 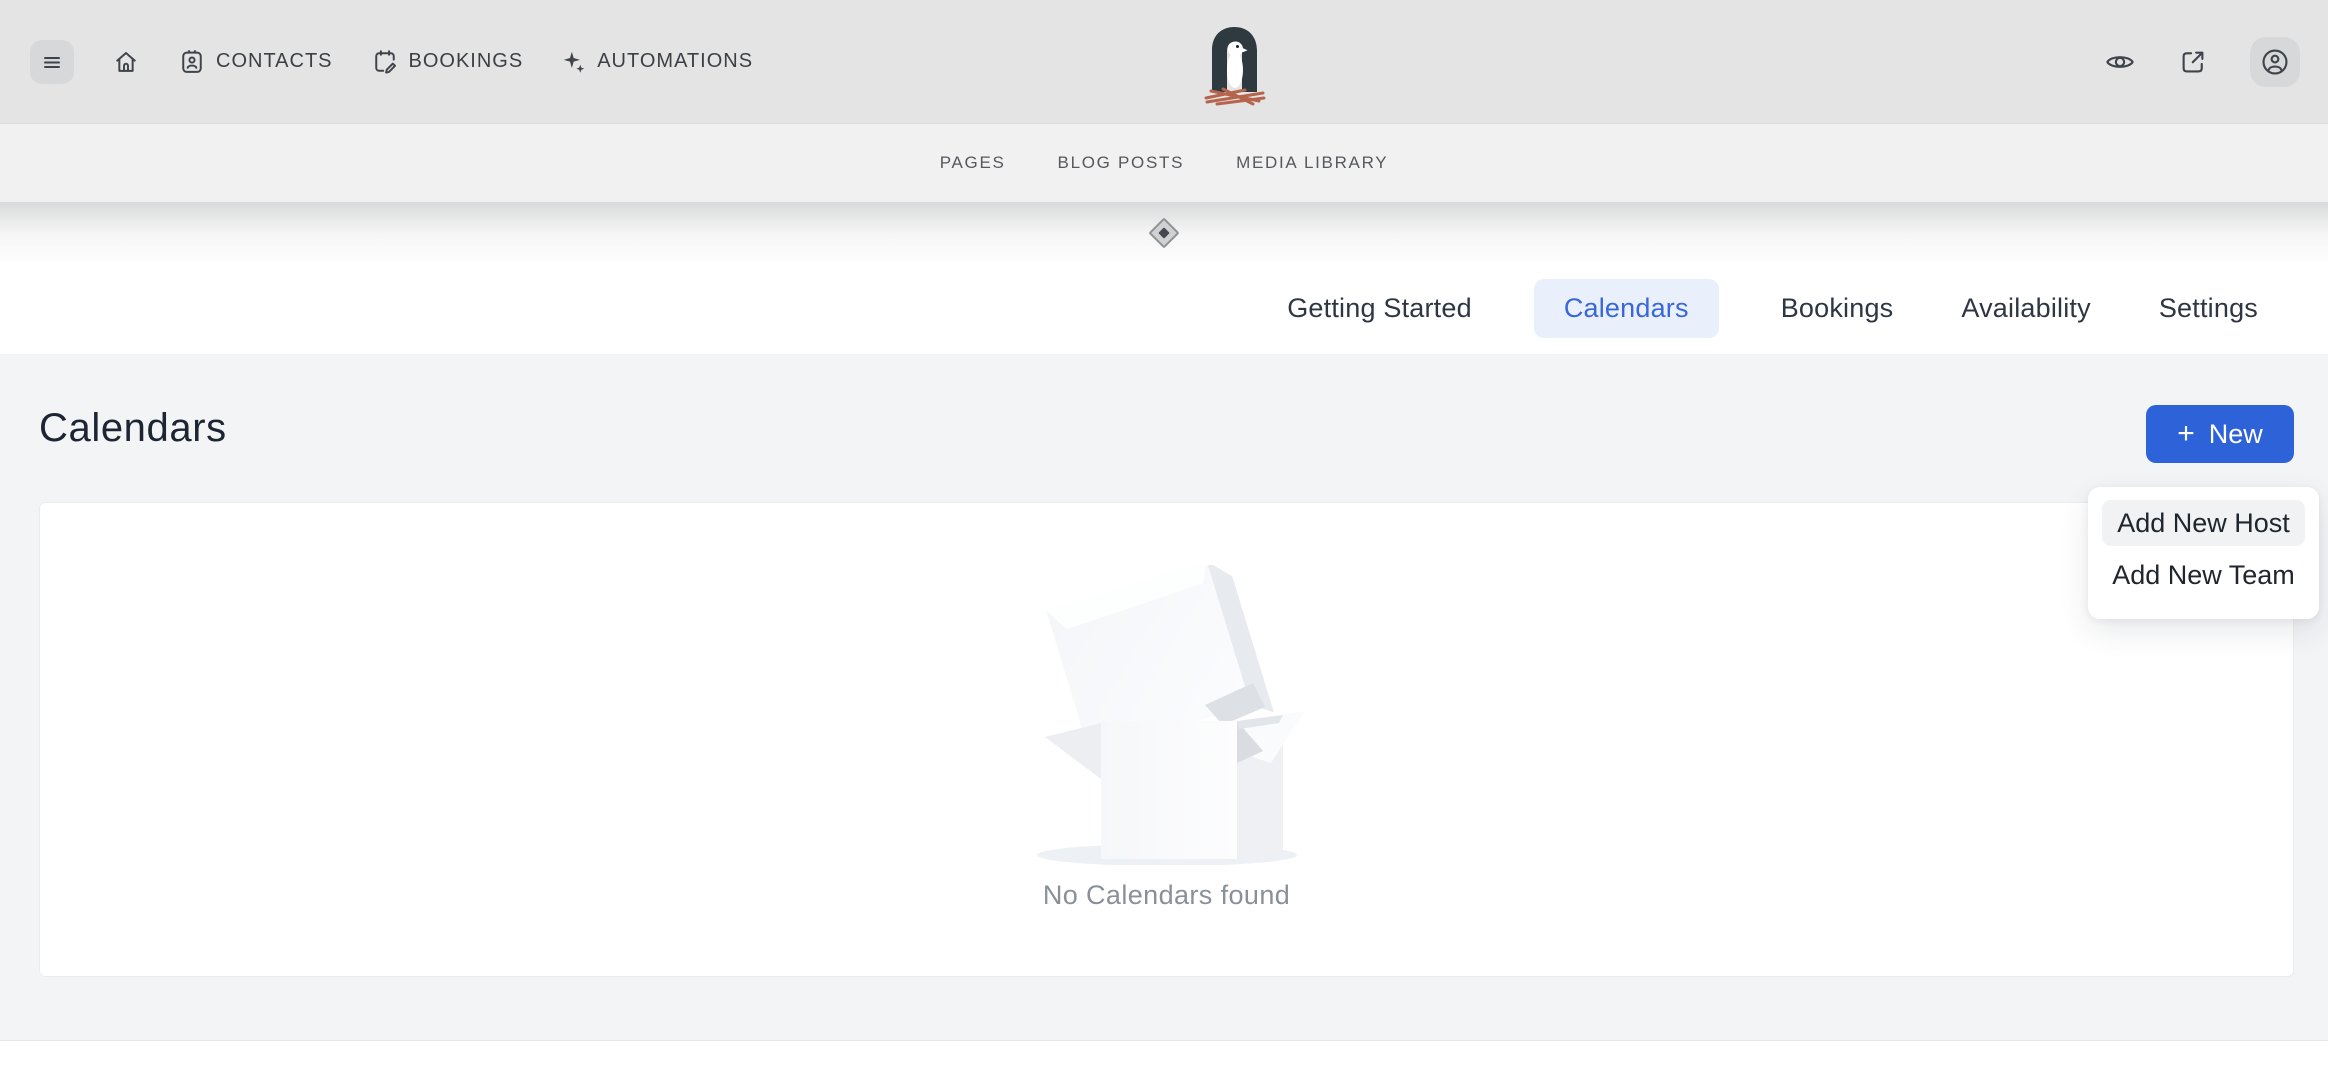 I want to click on home-button, so click(x=126, y=62).